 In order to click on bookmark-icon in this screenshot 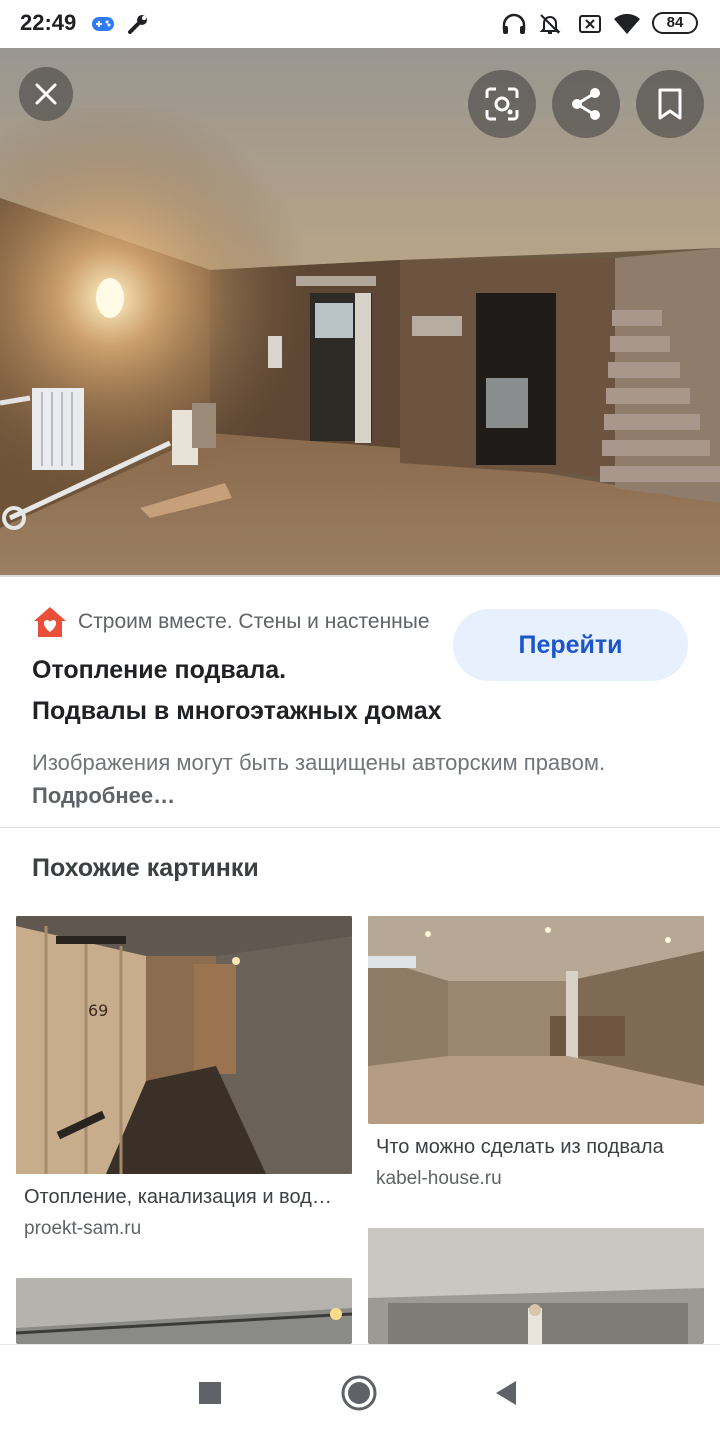, I will do `click(670, 104)`.